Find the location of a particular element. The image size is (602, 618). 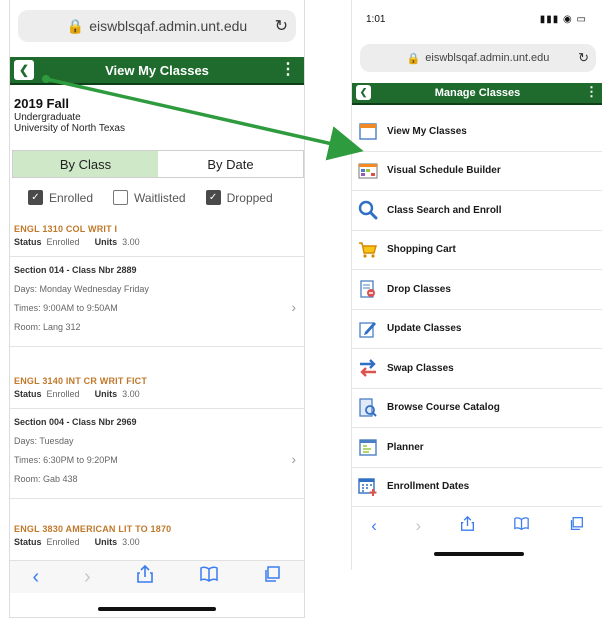

menu-item-label: Swap Classes is located at coordinates (420, 368).